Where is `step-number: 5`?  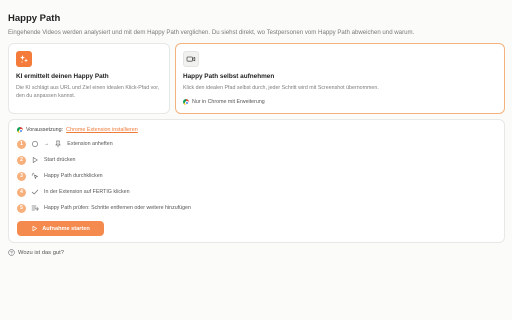 step-number: 5 is located at coordinates (21, 208).